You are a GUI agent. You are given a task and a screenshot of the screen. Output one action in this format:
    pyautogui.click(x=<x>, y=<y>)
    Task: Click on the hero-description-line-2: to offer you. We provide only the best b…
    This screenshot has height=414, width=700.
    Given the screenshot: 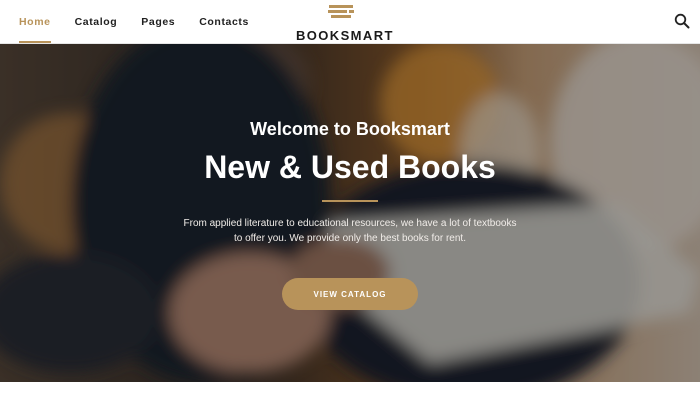 What is the action you would take?
    pyautogui.click(x=350, y=238)
    